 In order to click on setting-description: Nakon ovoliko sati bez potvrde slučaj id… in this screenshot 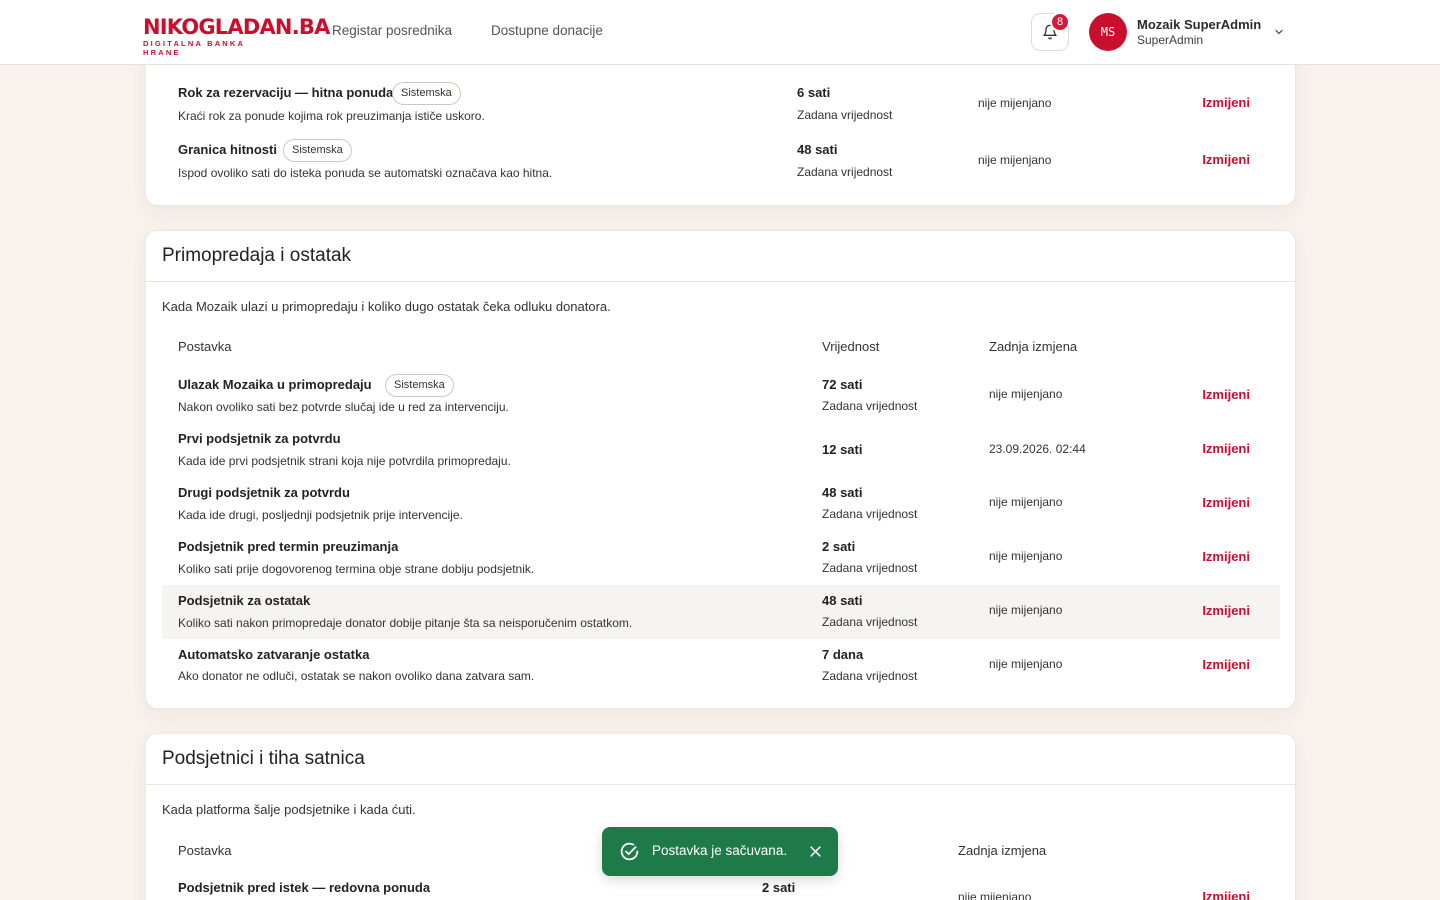, I will do `click(343, 407)`.